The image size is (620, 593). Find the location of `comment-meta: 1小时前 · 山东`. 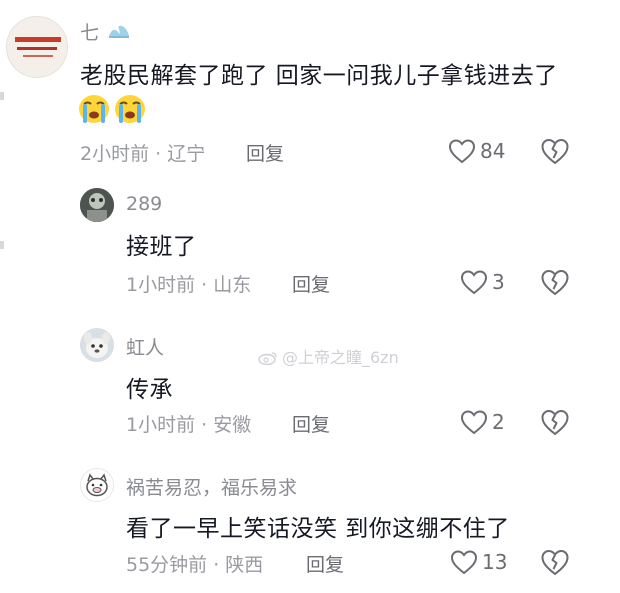

comment-meta: 1小时前 · 山东 is located at coordinates (189, 285).